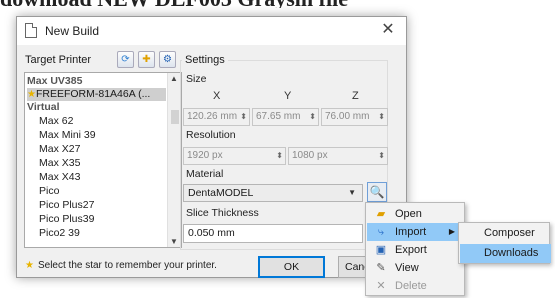  Describe the element at coordinates (411, 232) in the screenshot. I see `menu-item-label: Import` at that location.